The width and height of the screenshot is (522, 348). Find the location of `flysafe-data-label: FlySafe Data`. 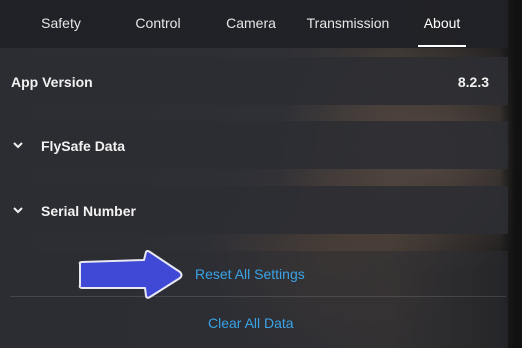

flysafe-data-label: FlySafe Data is located at coordinates (83, 146).